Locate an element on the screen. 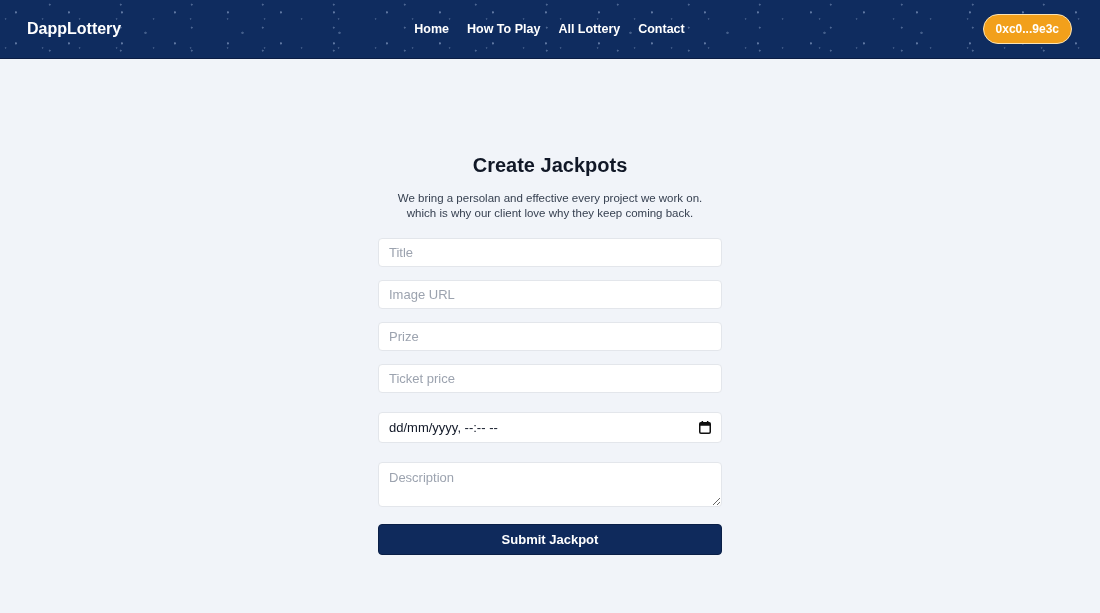 The height and width of the screenshot is (613, 1100). calendar-icon is located at coordinates (705, 427).